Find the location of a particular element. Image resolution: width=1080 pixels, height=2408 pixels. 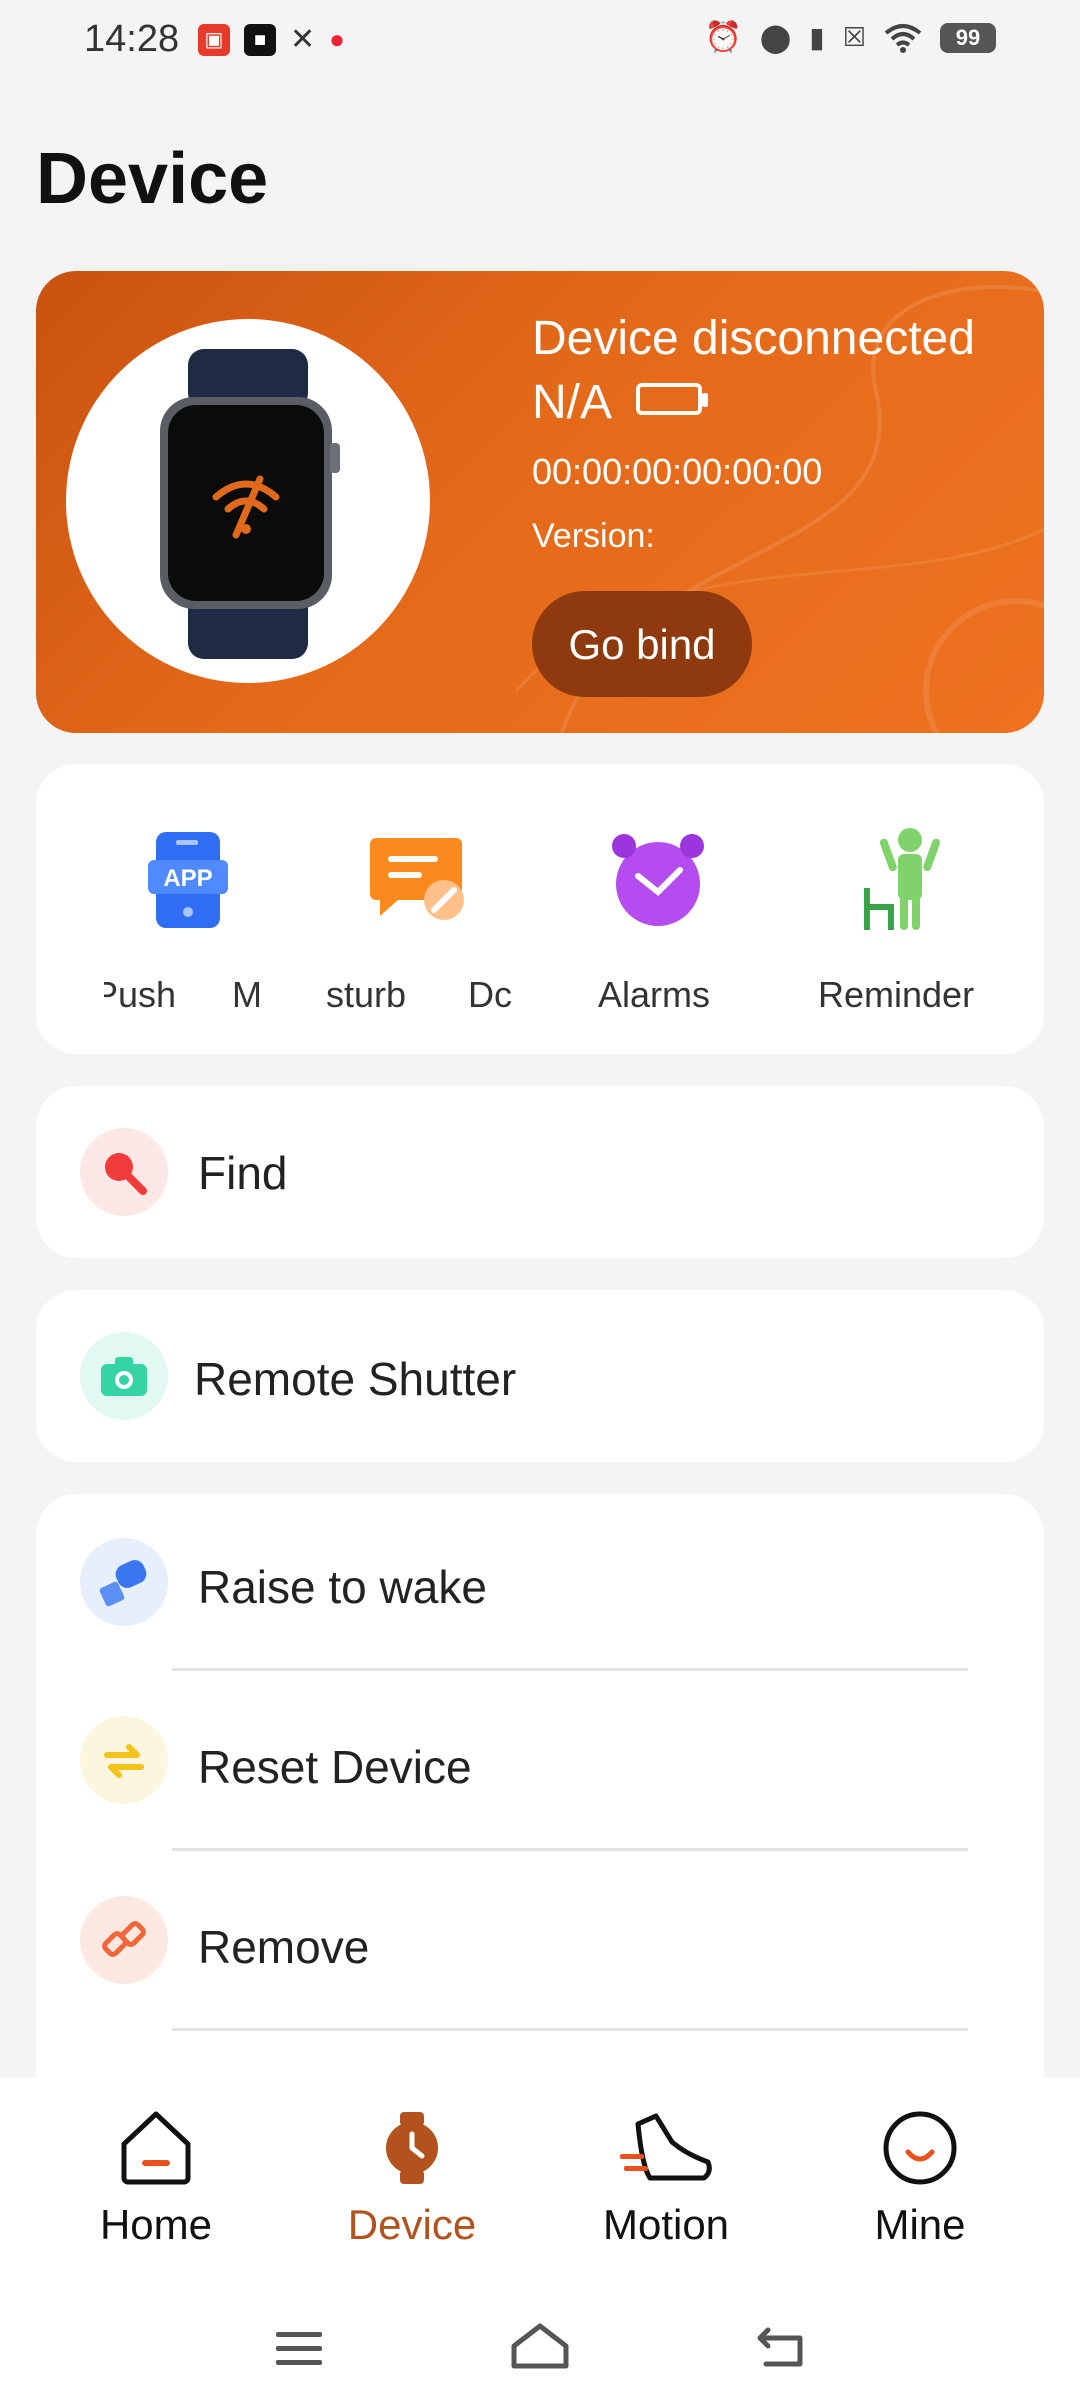

nav-mine: Mine is located at coordinates (920, 2178).